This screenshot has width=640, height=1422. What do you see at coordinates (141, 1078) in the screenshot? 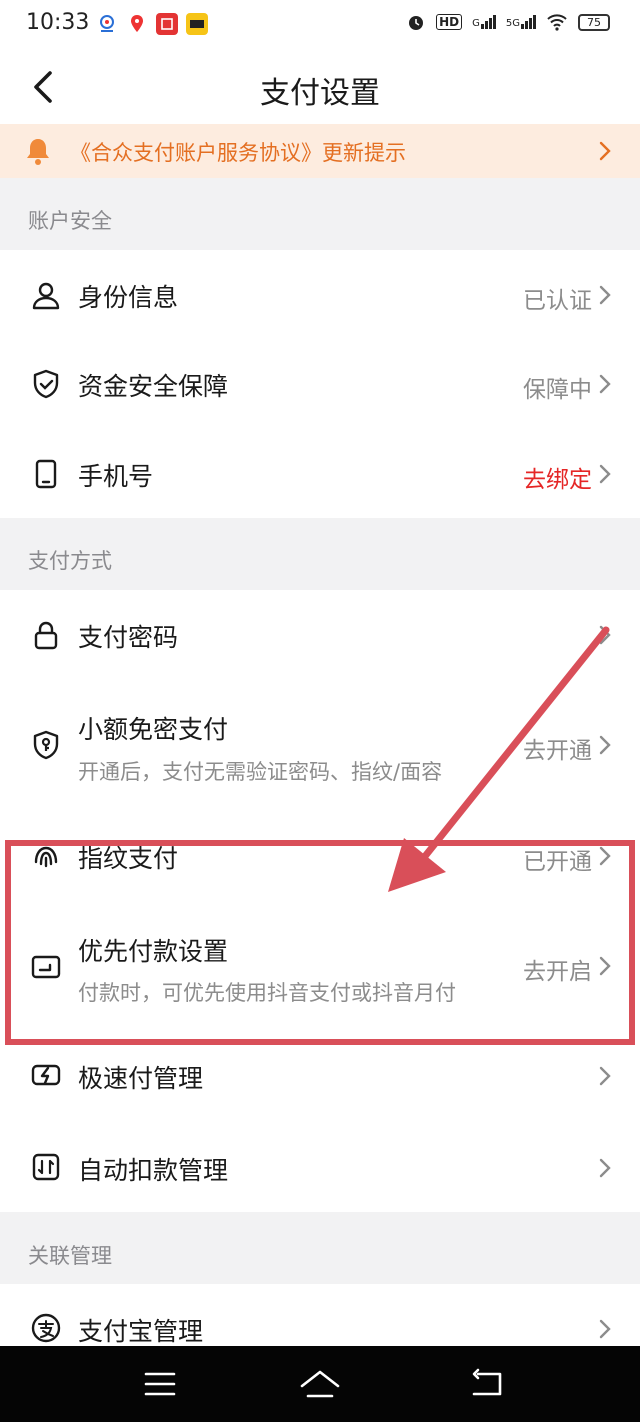
I see `item-label: 极速付管理` at bounding box center [141, 1078].